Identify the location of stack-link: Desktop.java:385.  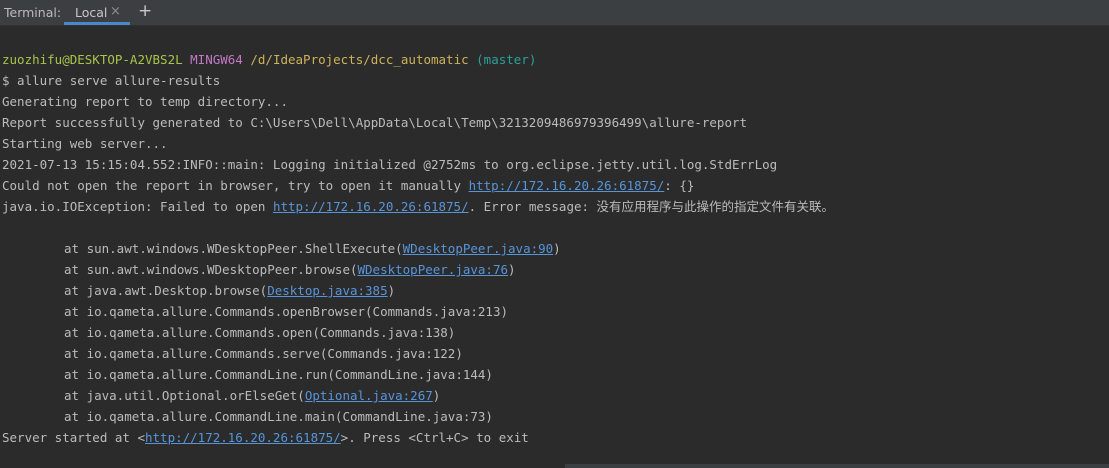
(327, 290).